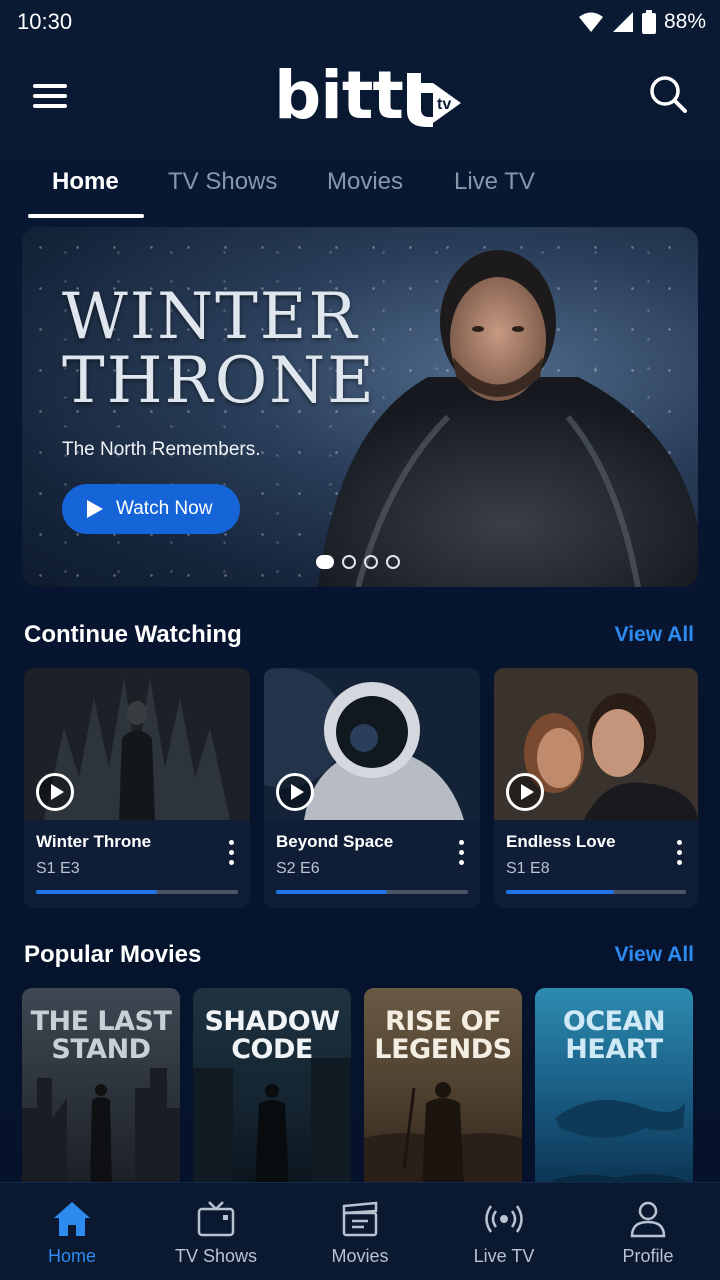 The width and height of the screenshot is (720, 1280). I want to click on menu-icon, so click(50, 86).